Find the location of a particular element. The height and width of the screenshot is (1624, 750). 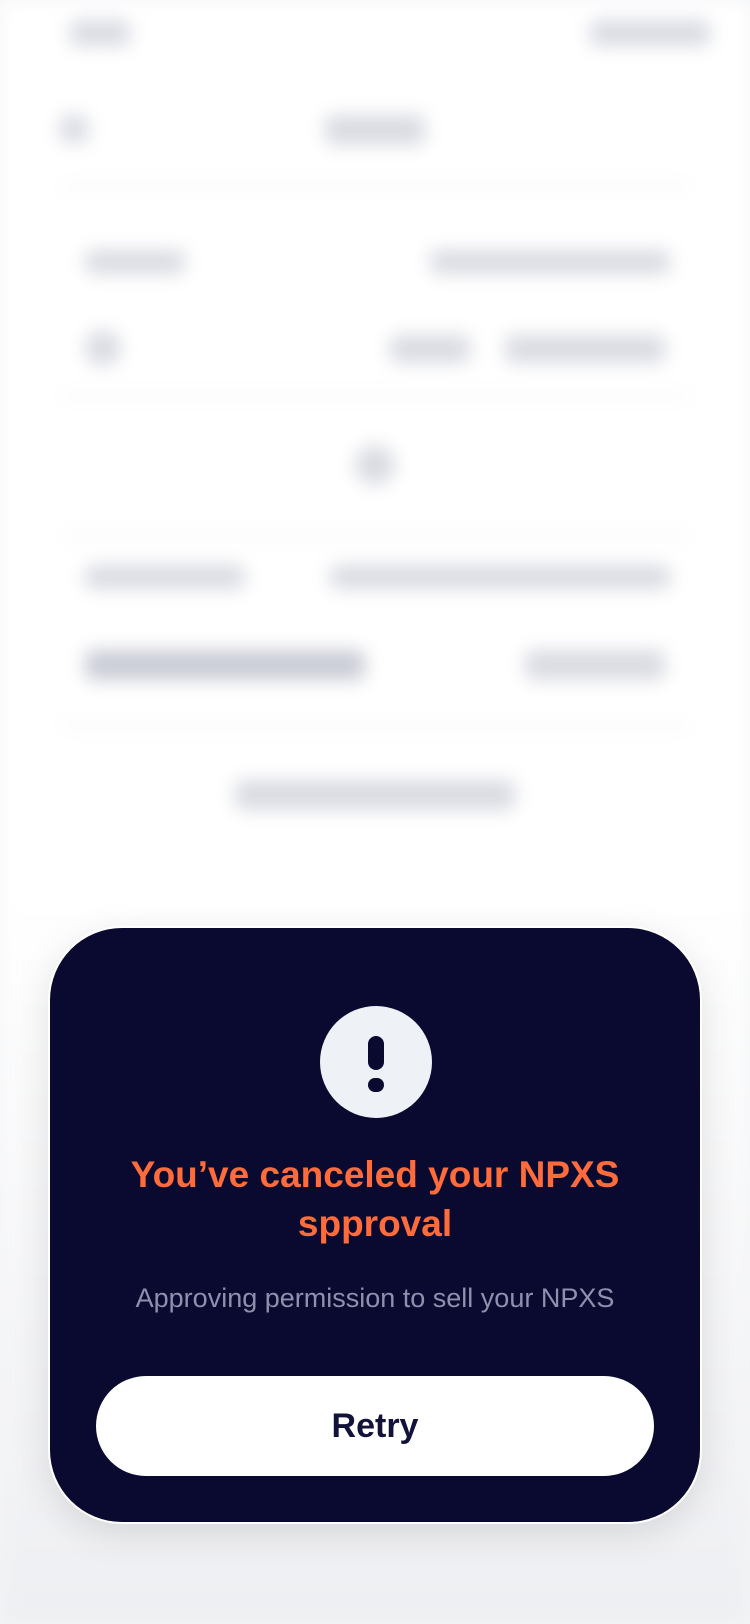

token-amount is located at coordinates (430, 349).